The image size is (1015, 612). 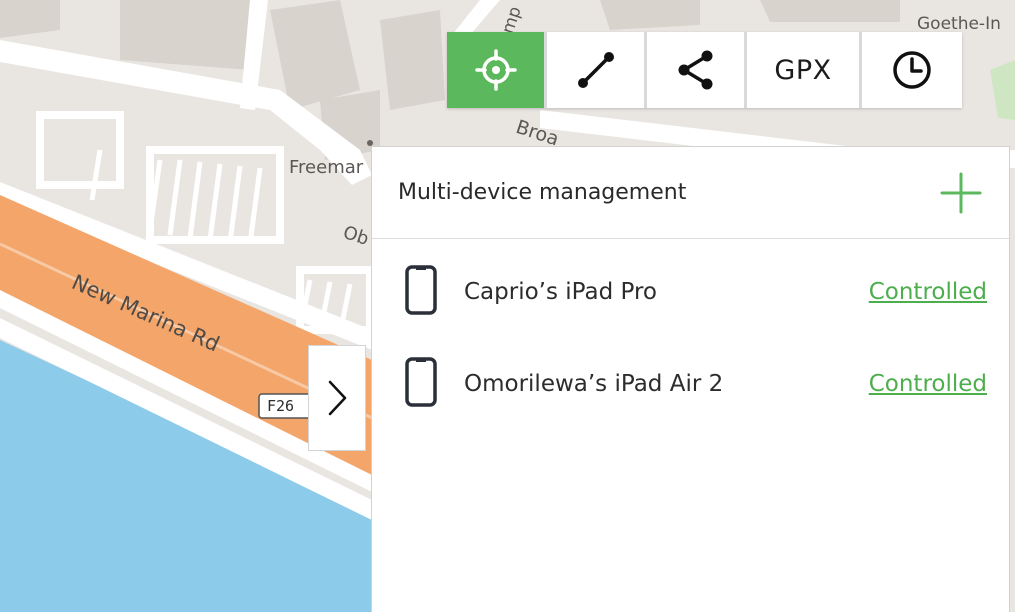 What do you see at coordinates (560, 292) in the screenshot?
I see `device-name: Caprio’s iPad Pro` at bounding box center [560, 292].